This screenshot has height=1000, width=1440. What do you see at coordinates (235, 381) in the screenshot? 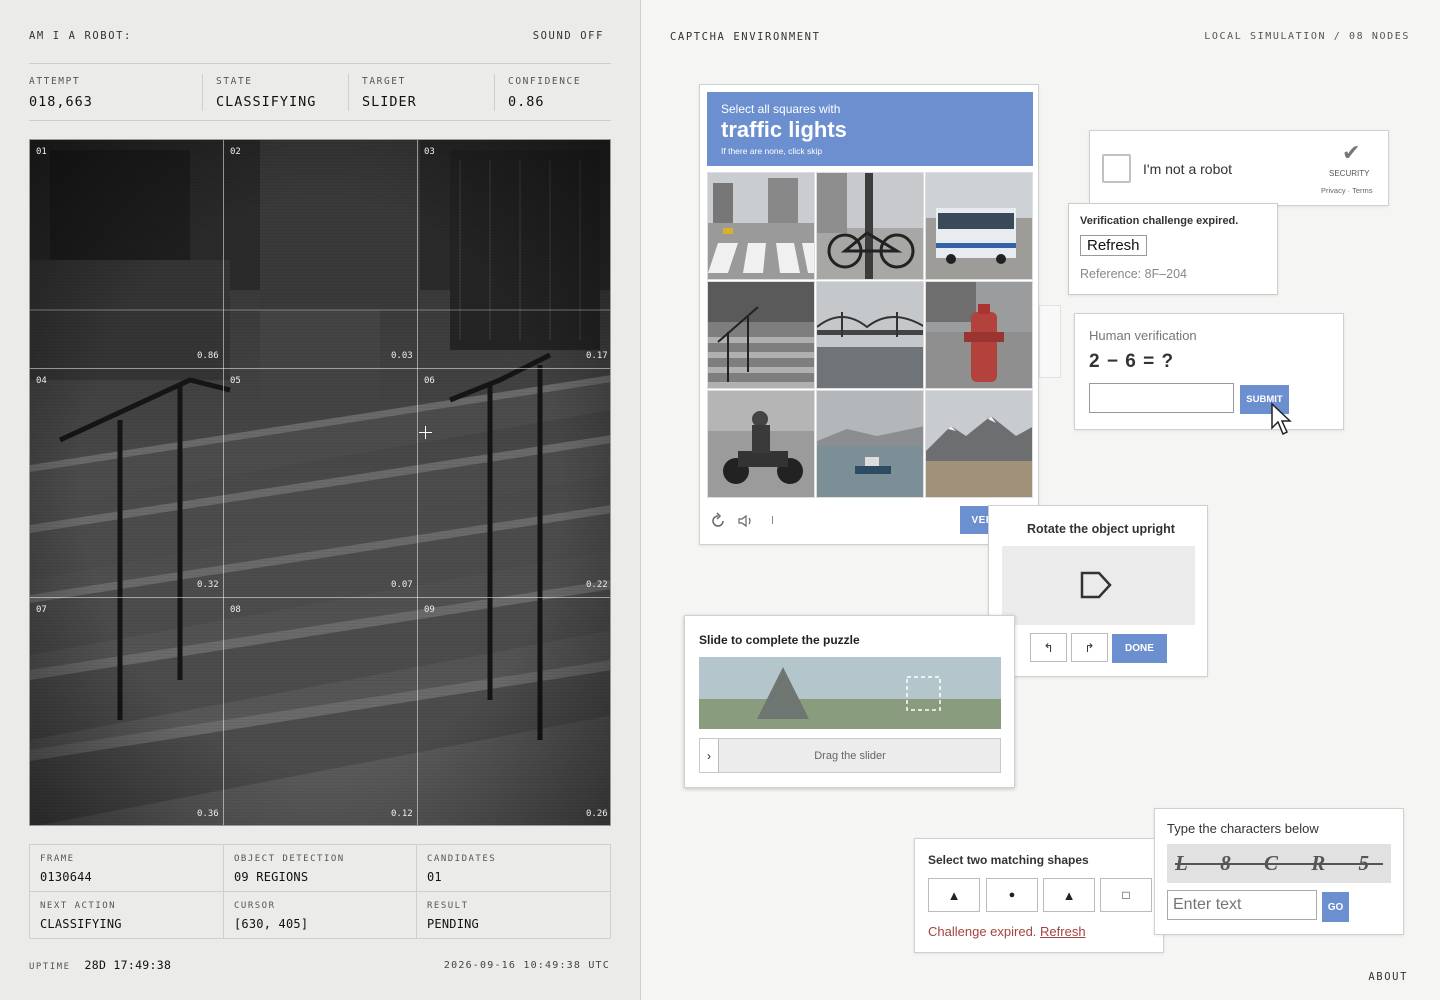
I see `cell-id-05: 05` at bounding box center [235, 381].